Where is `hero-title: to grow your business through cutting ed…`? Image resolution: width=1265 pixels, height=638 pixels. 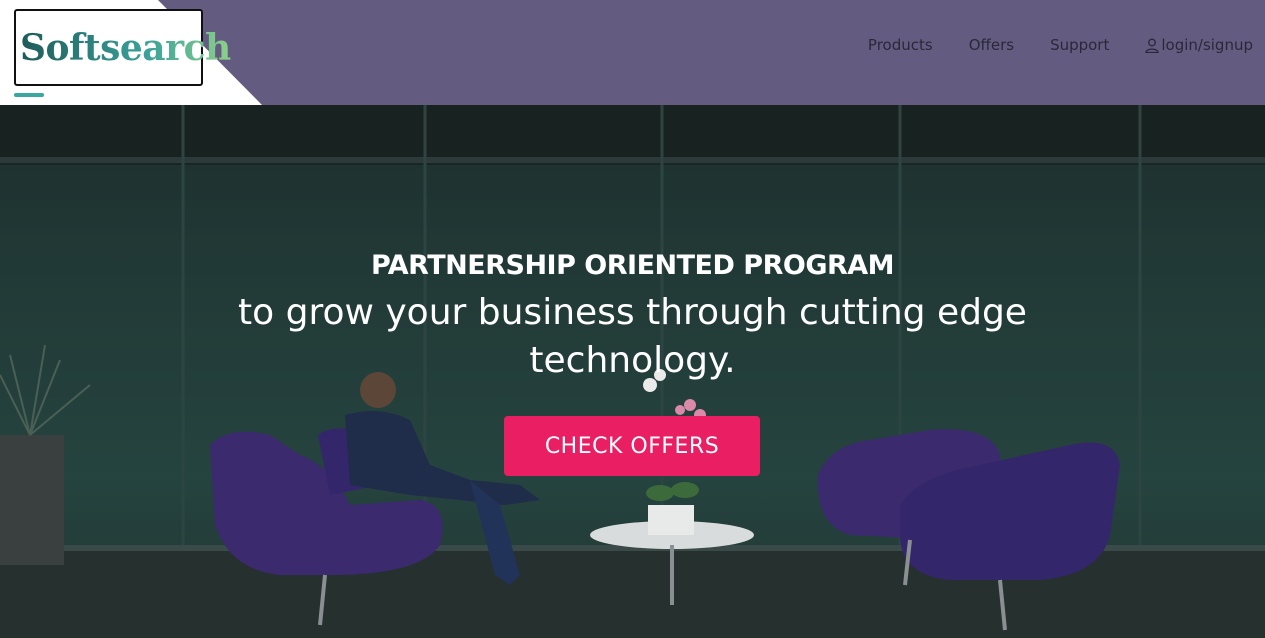
hero-title: to grow your business through cutting ed… is located at coordinates (632, 336).